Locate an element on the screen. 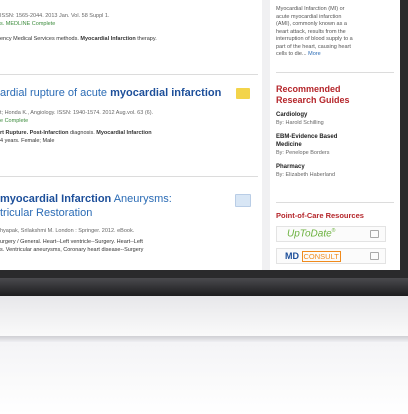 The height and width of the screenshot is (414, 408). column-gutter is located at coordinates (266, 135).